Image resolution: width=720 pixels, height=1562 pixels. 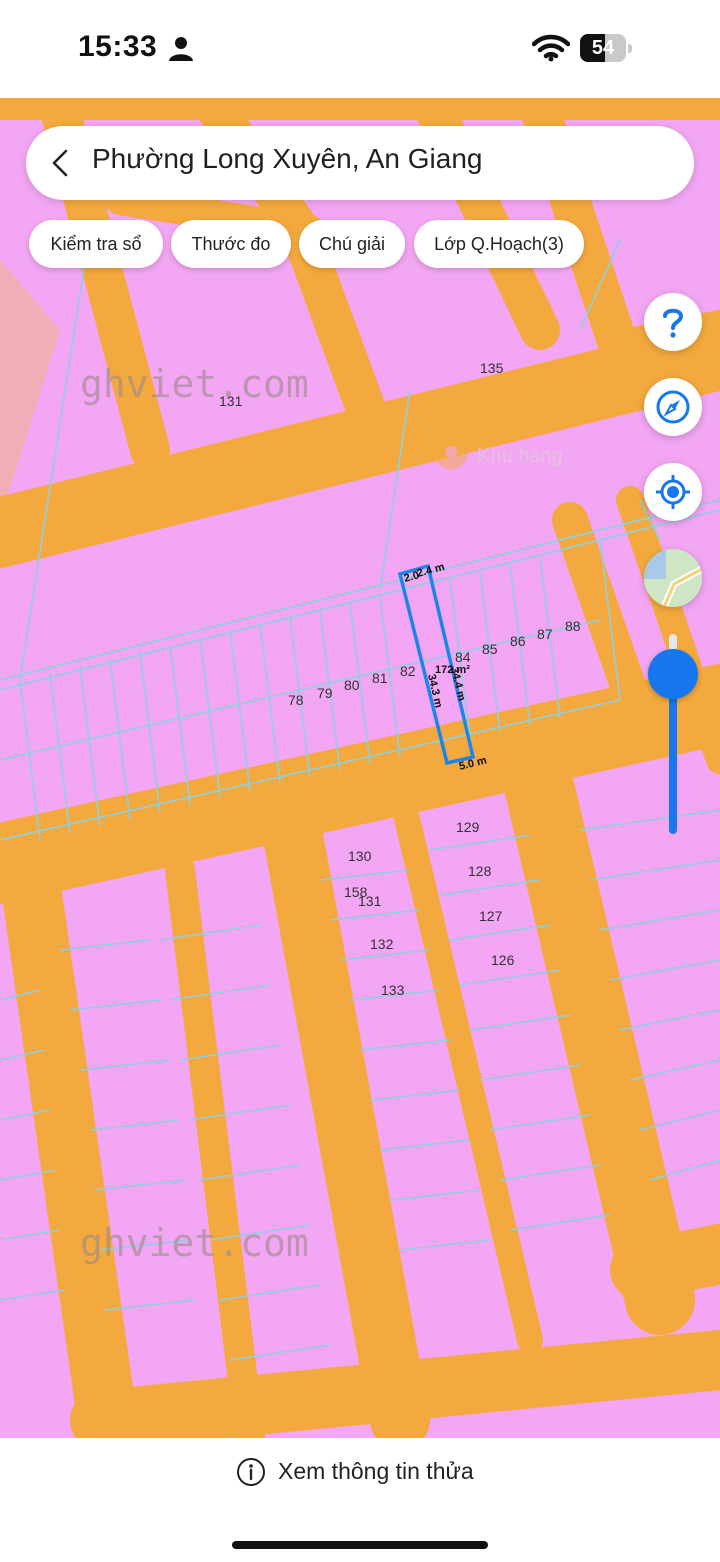 What do you see at coordinates (434, 691) in the screenshot?
I see `dimension-left: 34.3 m` at bounding box center [434, 691].